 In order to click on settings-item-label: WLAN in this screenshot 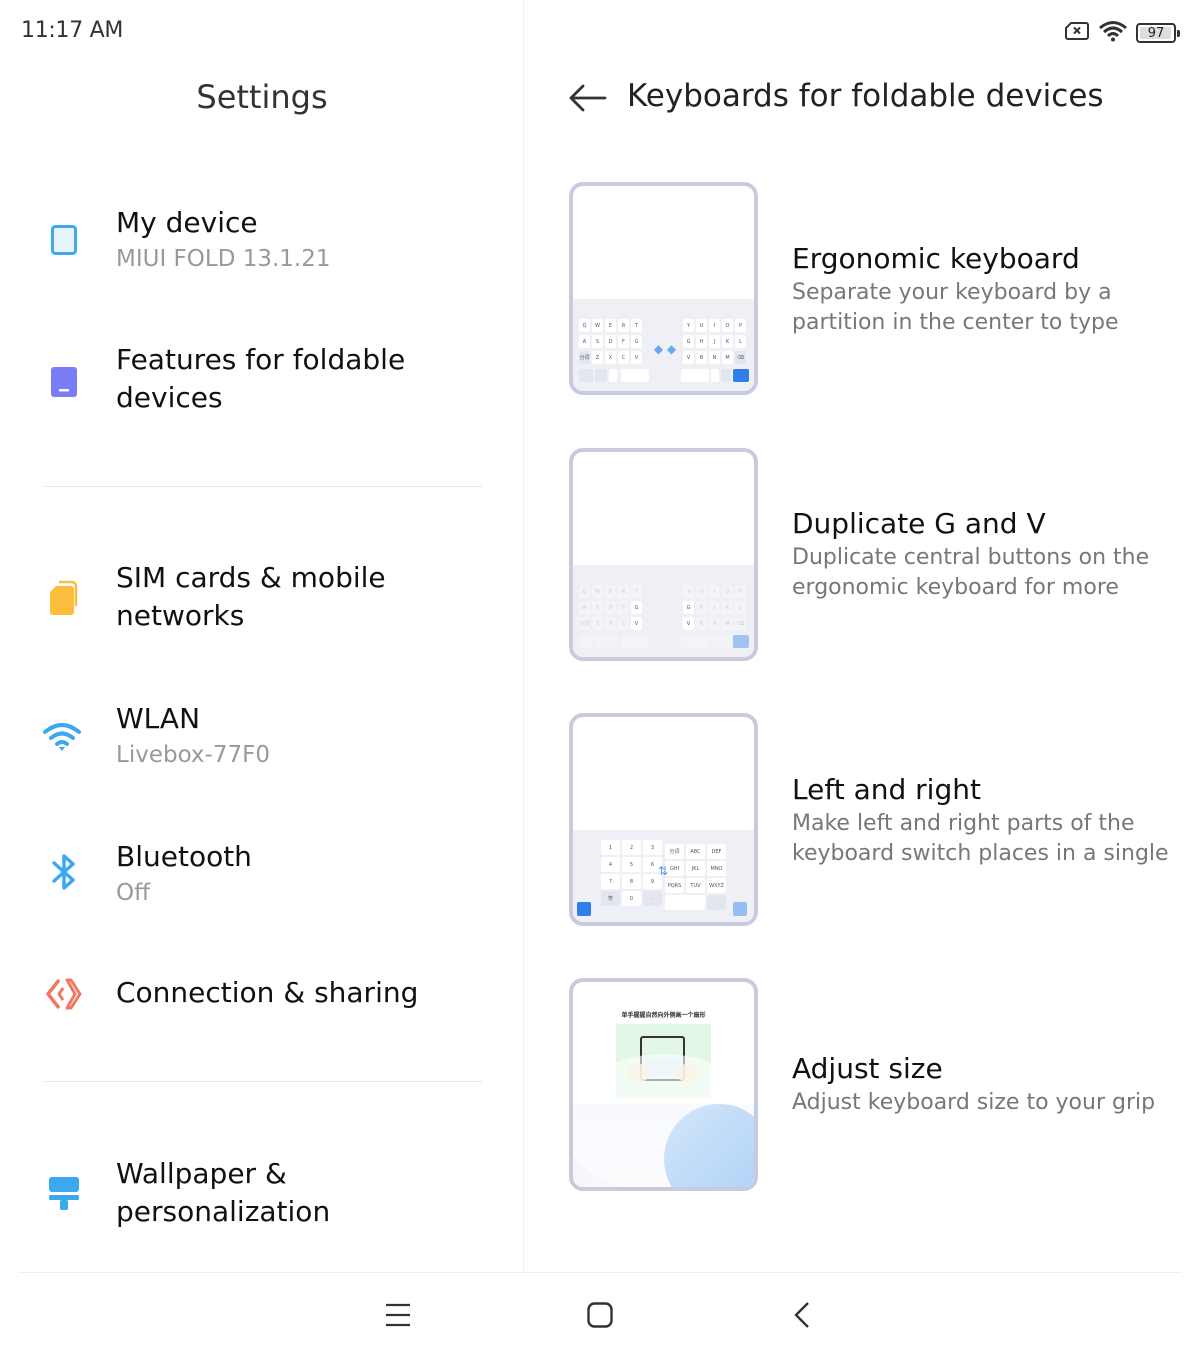, I will do `click(158, 718)`.